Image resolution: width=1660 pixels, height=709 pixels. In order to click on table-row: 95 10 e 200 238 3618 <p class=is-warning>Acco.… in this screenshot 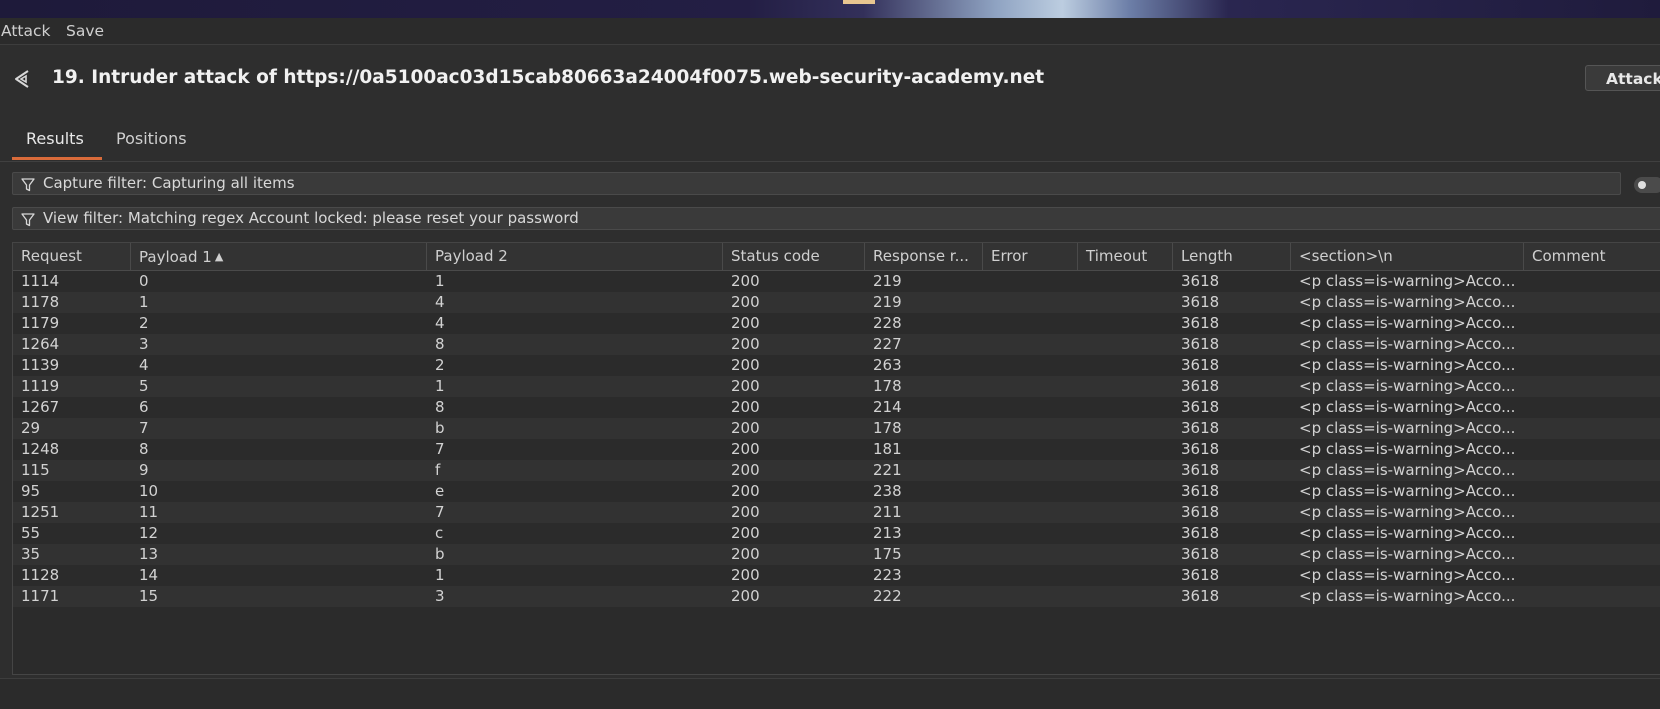, I will do `click(836, 491)`.